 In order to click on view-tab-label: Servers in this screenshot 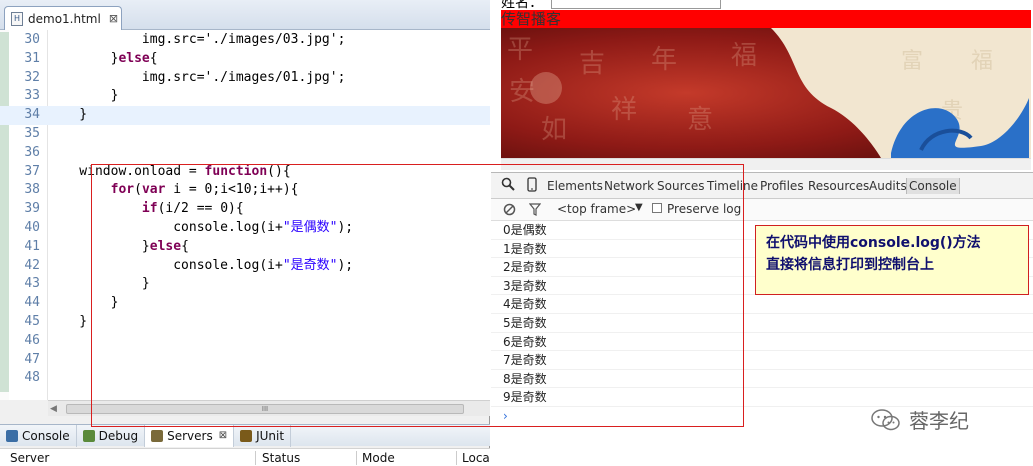, I will do `click(190, 435)`.